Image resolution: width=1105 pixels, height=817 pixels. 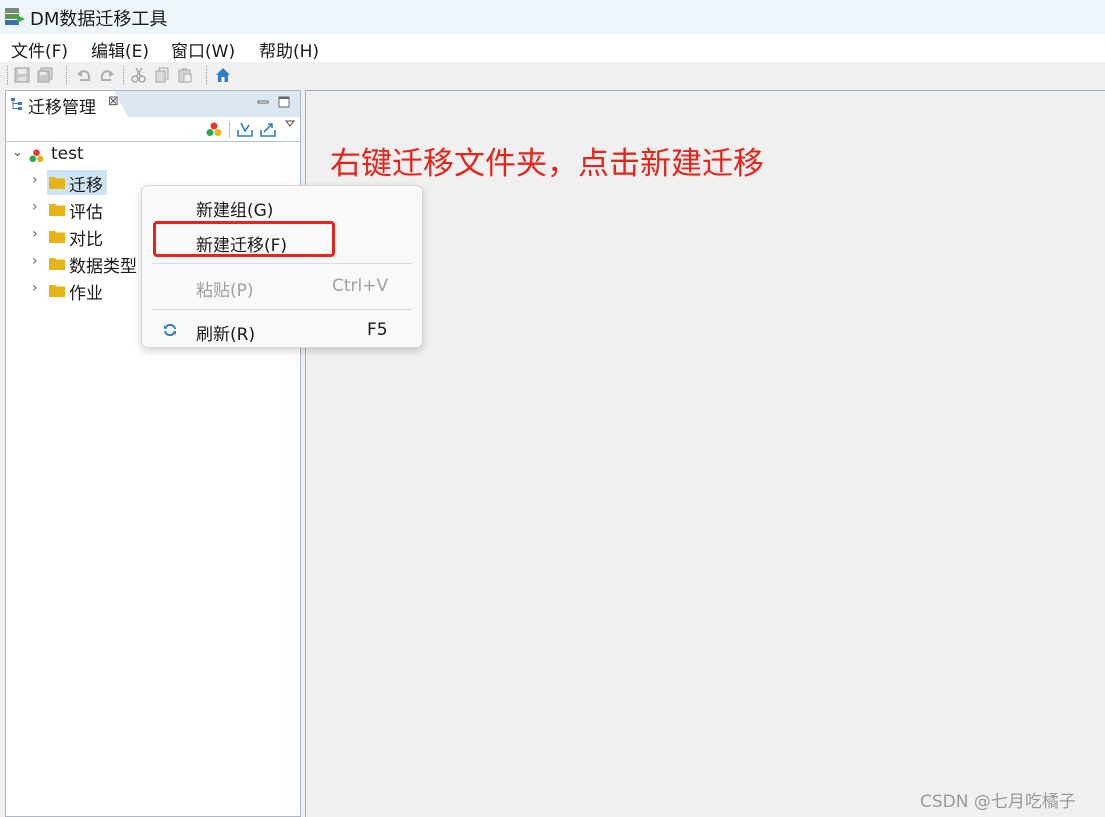 What do you see at coordinates (998, 802) in the screenshot?
I see `watermark: CSDN @七月吃橘子` at bounding box center [998, 802].